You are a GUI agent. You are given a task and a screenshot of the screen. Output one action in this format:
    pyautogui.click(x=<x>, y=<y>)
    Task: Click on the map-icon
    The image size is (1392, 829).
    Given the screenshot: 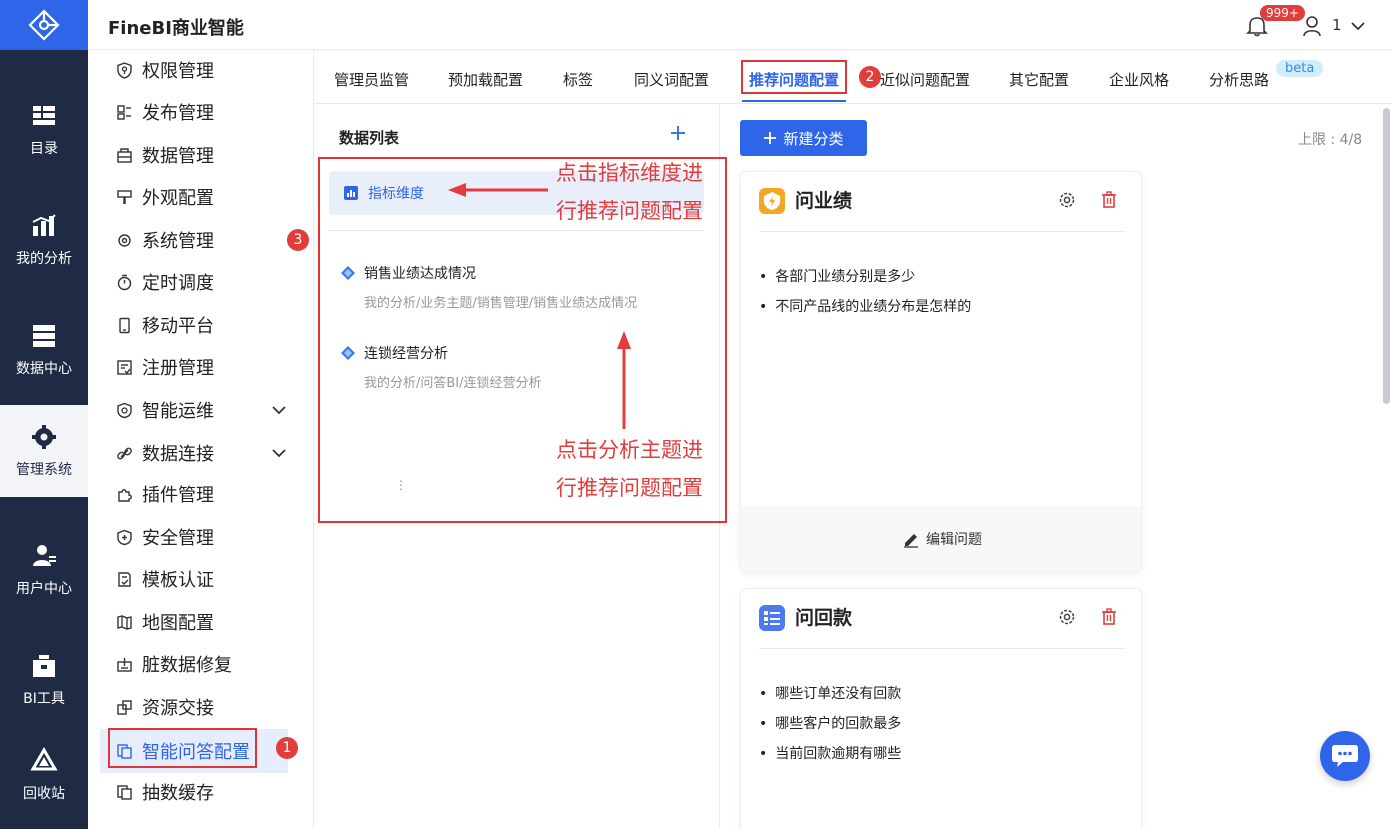 What is the action you would take?
    pyautogui.click(x=124, y=622)
    